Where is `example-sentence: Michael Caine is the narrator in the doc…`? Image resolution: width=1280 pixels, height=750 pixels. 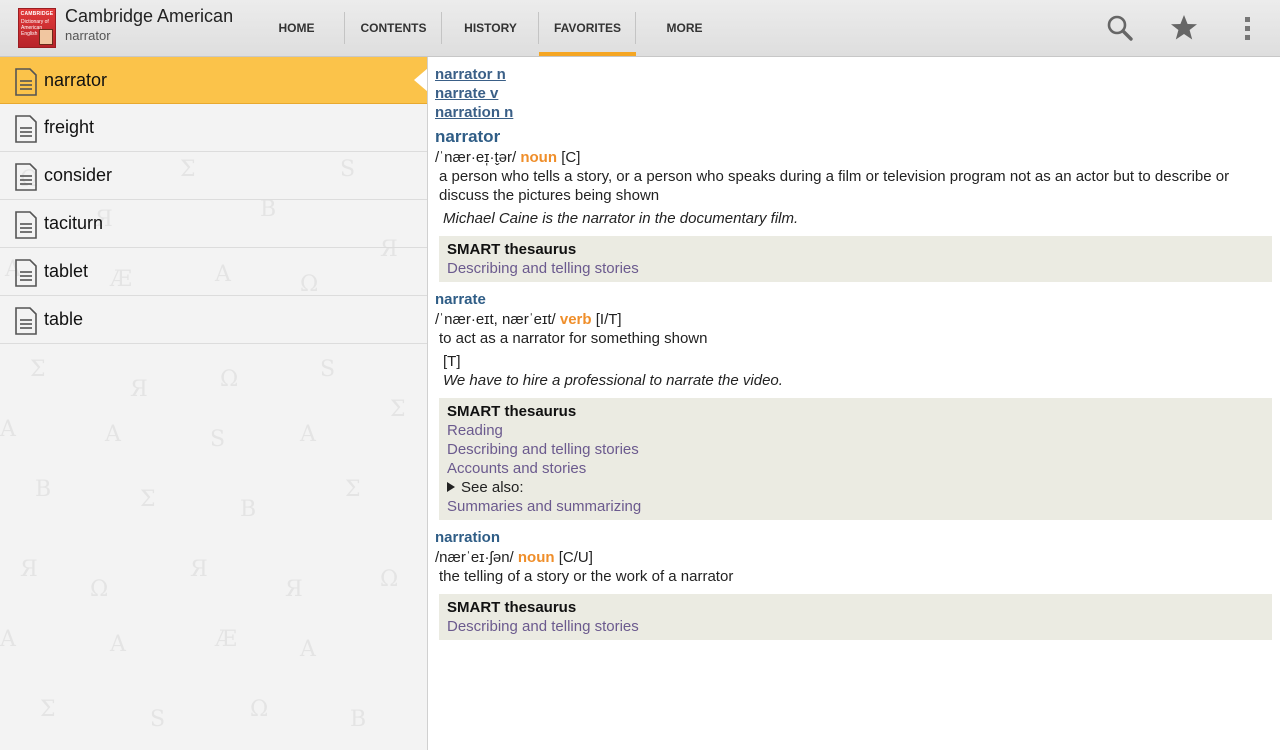
example-sentence: Michael Caine is the narrator in the doc… is located at coordinates (621, 218).